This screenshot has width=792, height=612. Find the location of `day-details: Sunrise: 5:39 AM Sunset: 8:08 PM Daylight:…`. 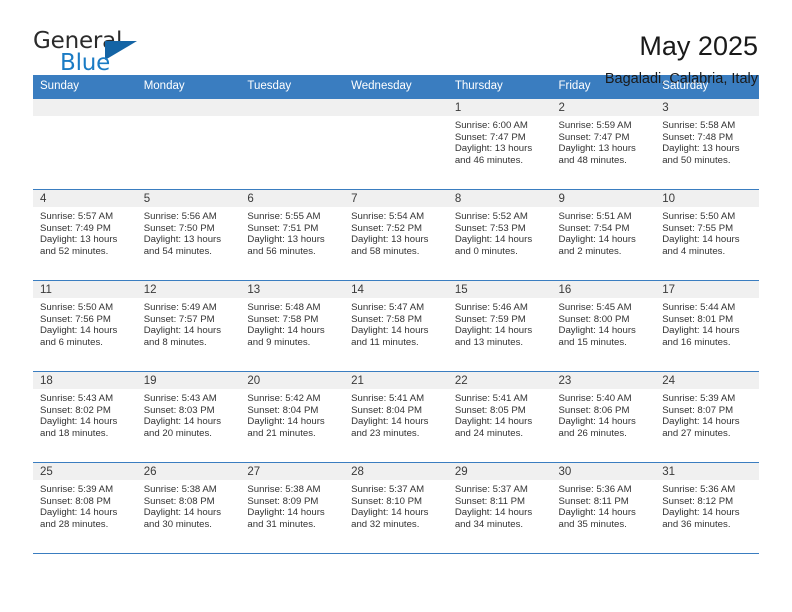

day-details: Sunrise: 5:39 AM Sunset: 8:08 PM Daylight:… is located at coordinates (85, 505).